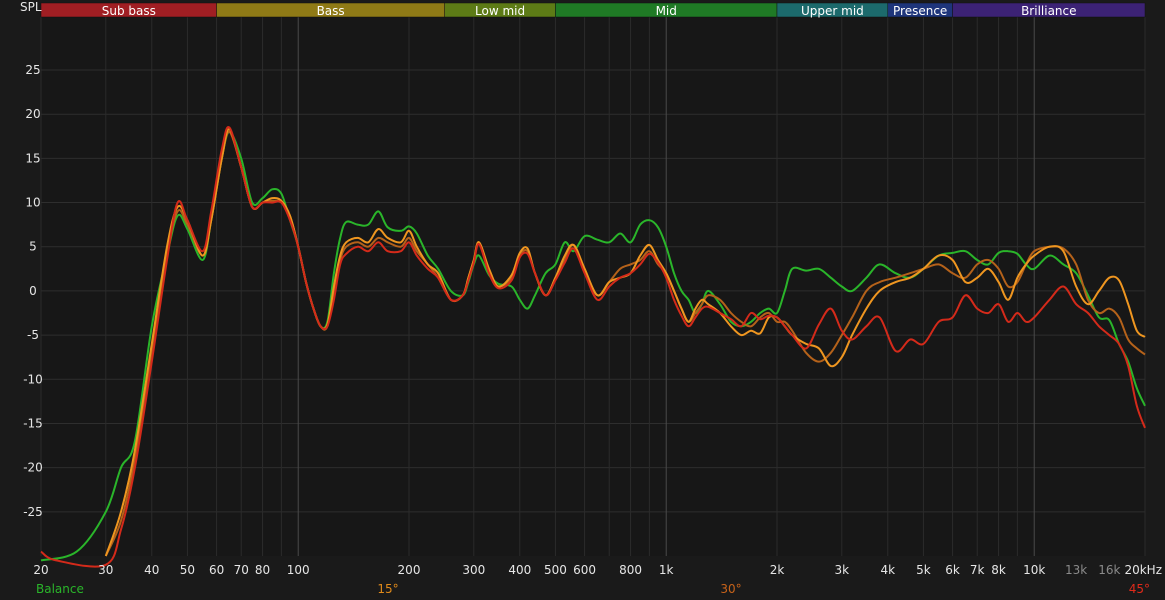 The height and width of the screenshot is (600, 1165). Describe the element at coordinates (998, 570) in the screenshot. I see `x-tick-label: 8k` at that location.